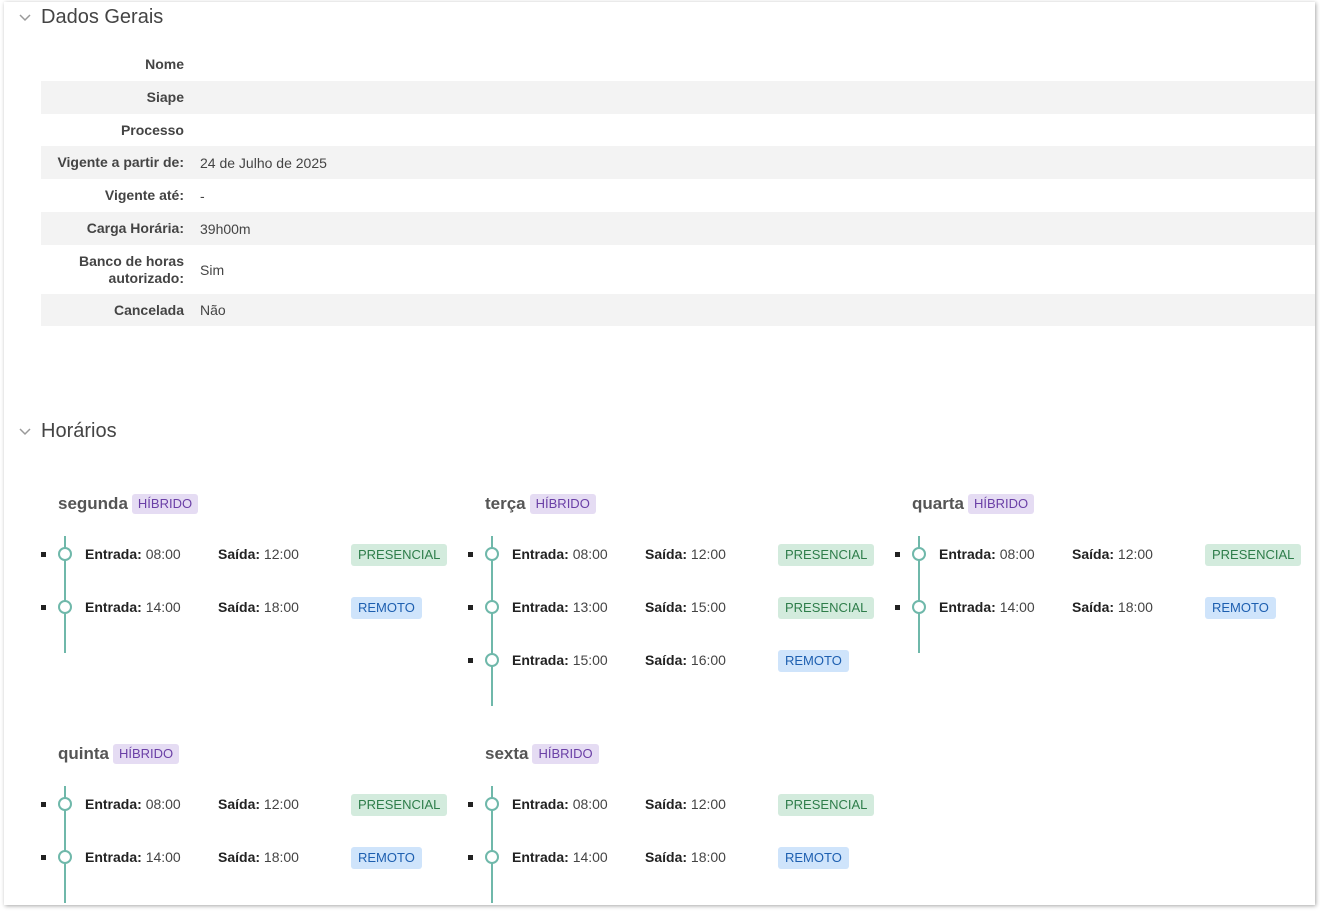 Image resolution: width=1320 pixels, height=911 pixels. I want to click on table-row: Cancelada Não, so click(678, 310).